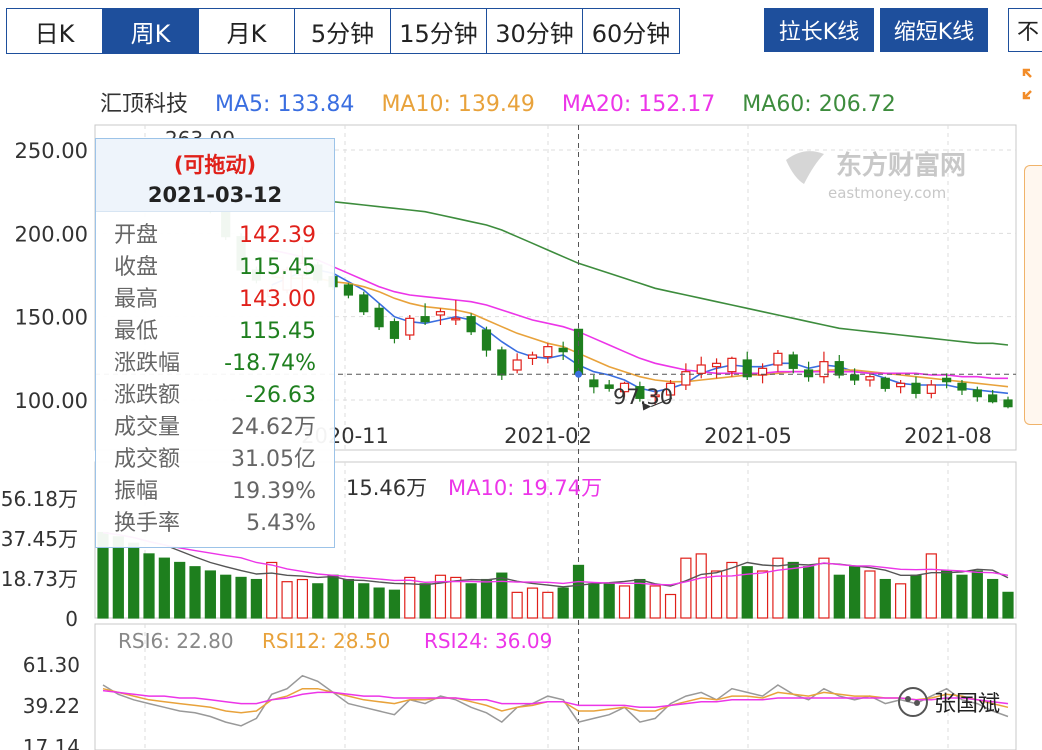 The width and height of the screenshot is (1042, 750). What do you see at coordinates (270, 363) in the screenshot?
I see `tooltip-value: -18.74%` at bounding box center [270, 363].